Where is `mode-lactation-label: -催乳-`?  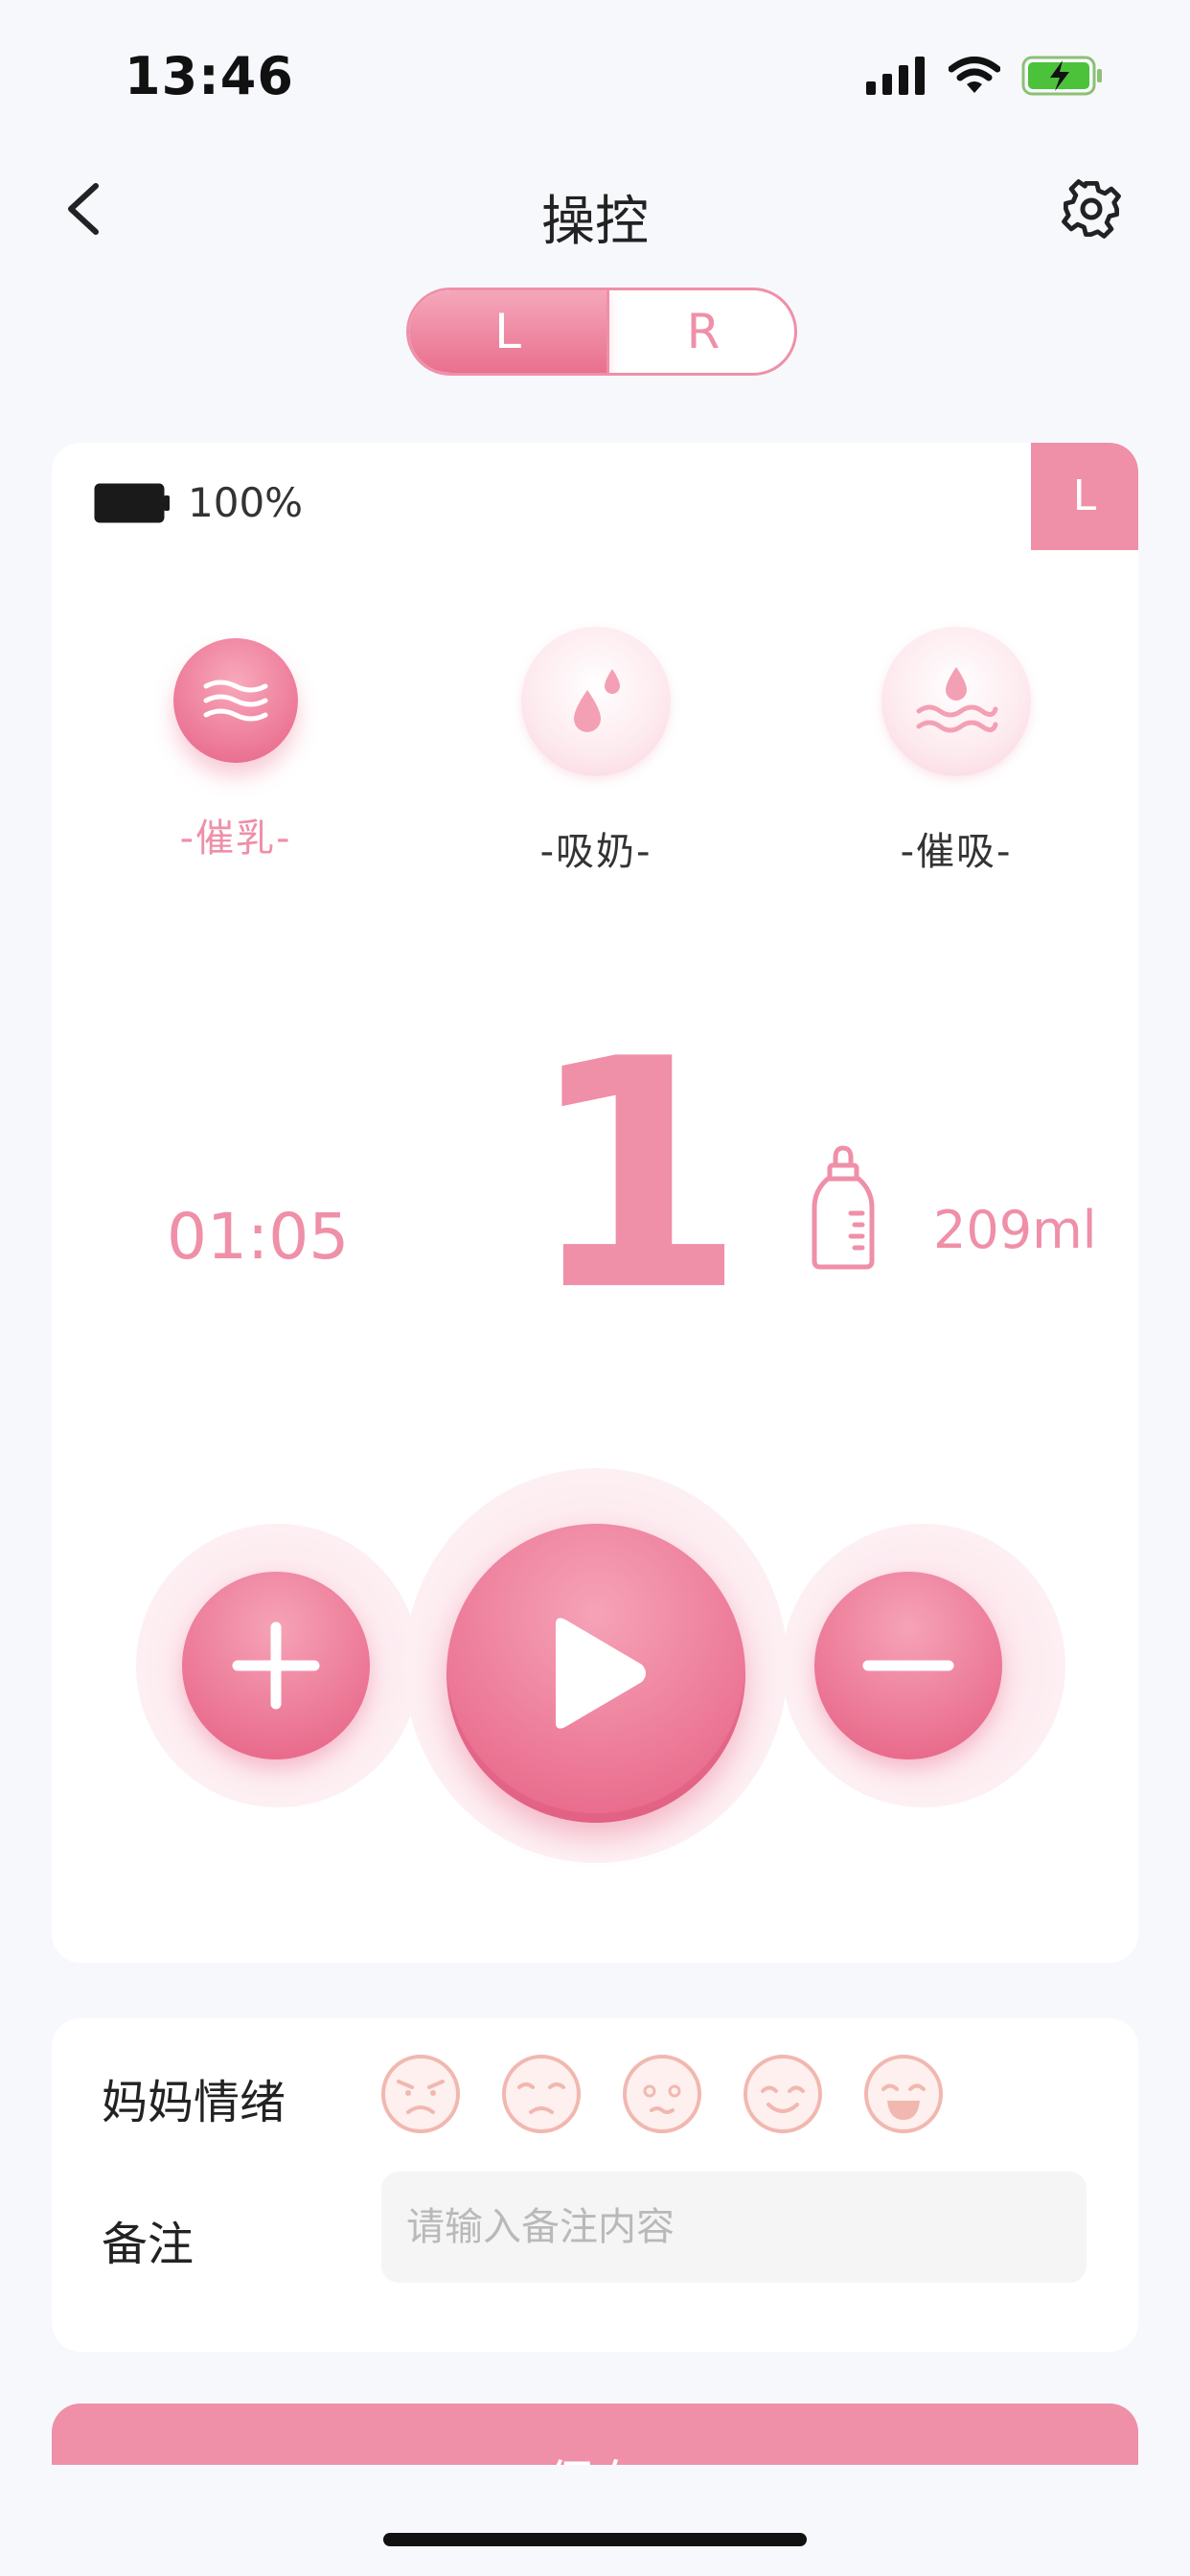
mode-lactation-label: -催乳- is located at coordinates (236, 838).